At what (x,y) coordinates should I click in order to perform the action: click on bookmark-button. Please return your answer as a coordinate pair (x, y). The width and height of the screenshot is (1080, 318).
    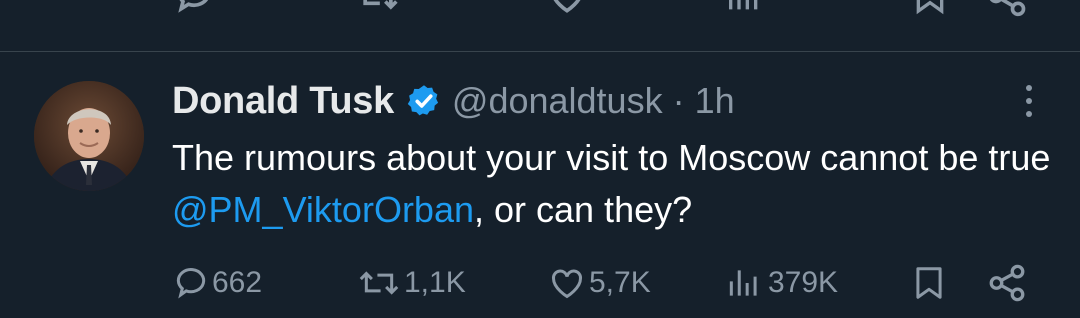
    Looking at the image, I should click on (929, 283).